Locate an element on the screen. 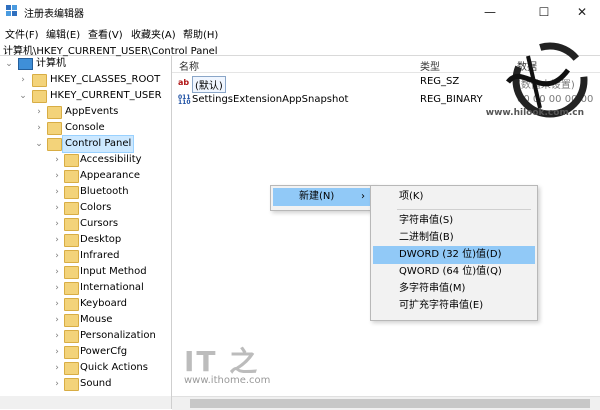 Image resolution: width=600 pixels, height=410 pixels. tree-item-powercfg: › PowerCfg is located at coordinates (85, 352).